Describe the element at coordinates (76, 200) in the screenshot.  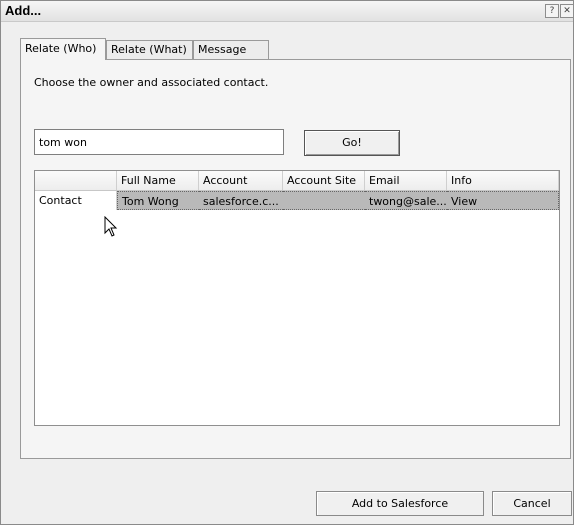
I see `row-type-cell: Contact` at that location.